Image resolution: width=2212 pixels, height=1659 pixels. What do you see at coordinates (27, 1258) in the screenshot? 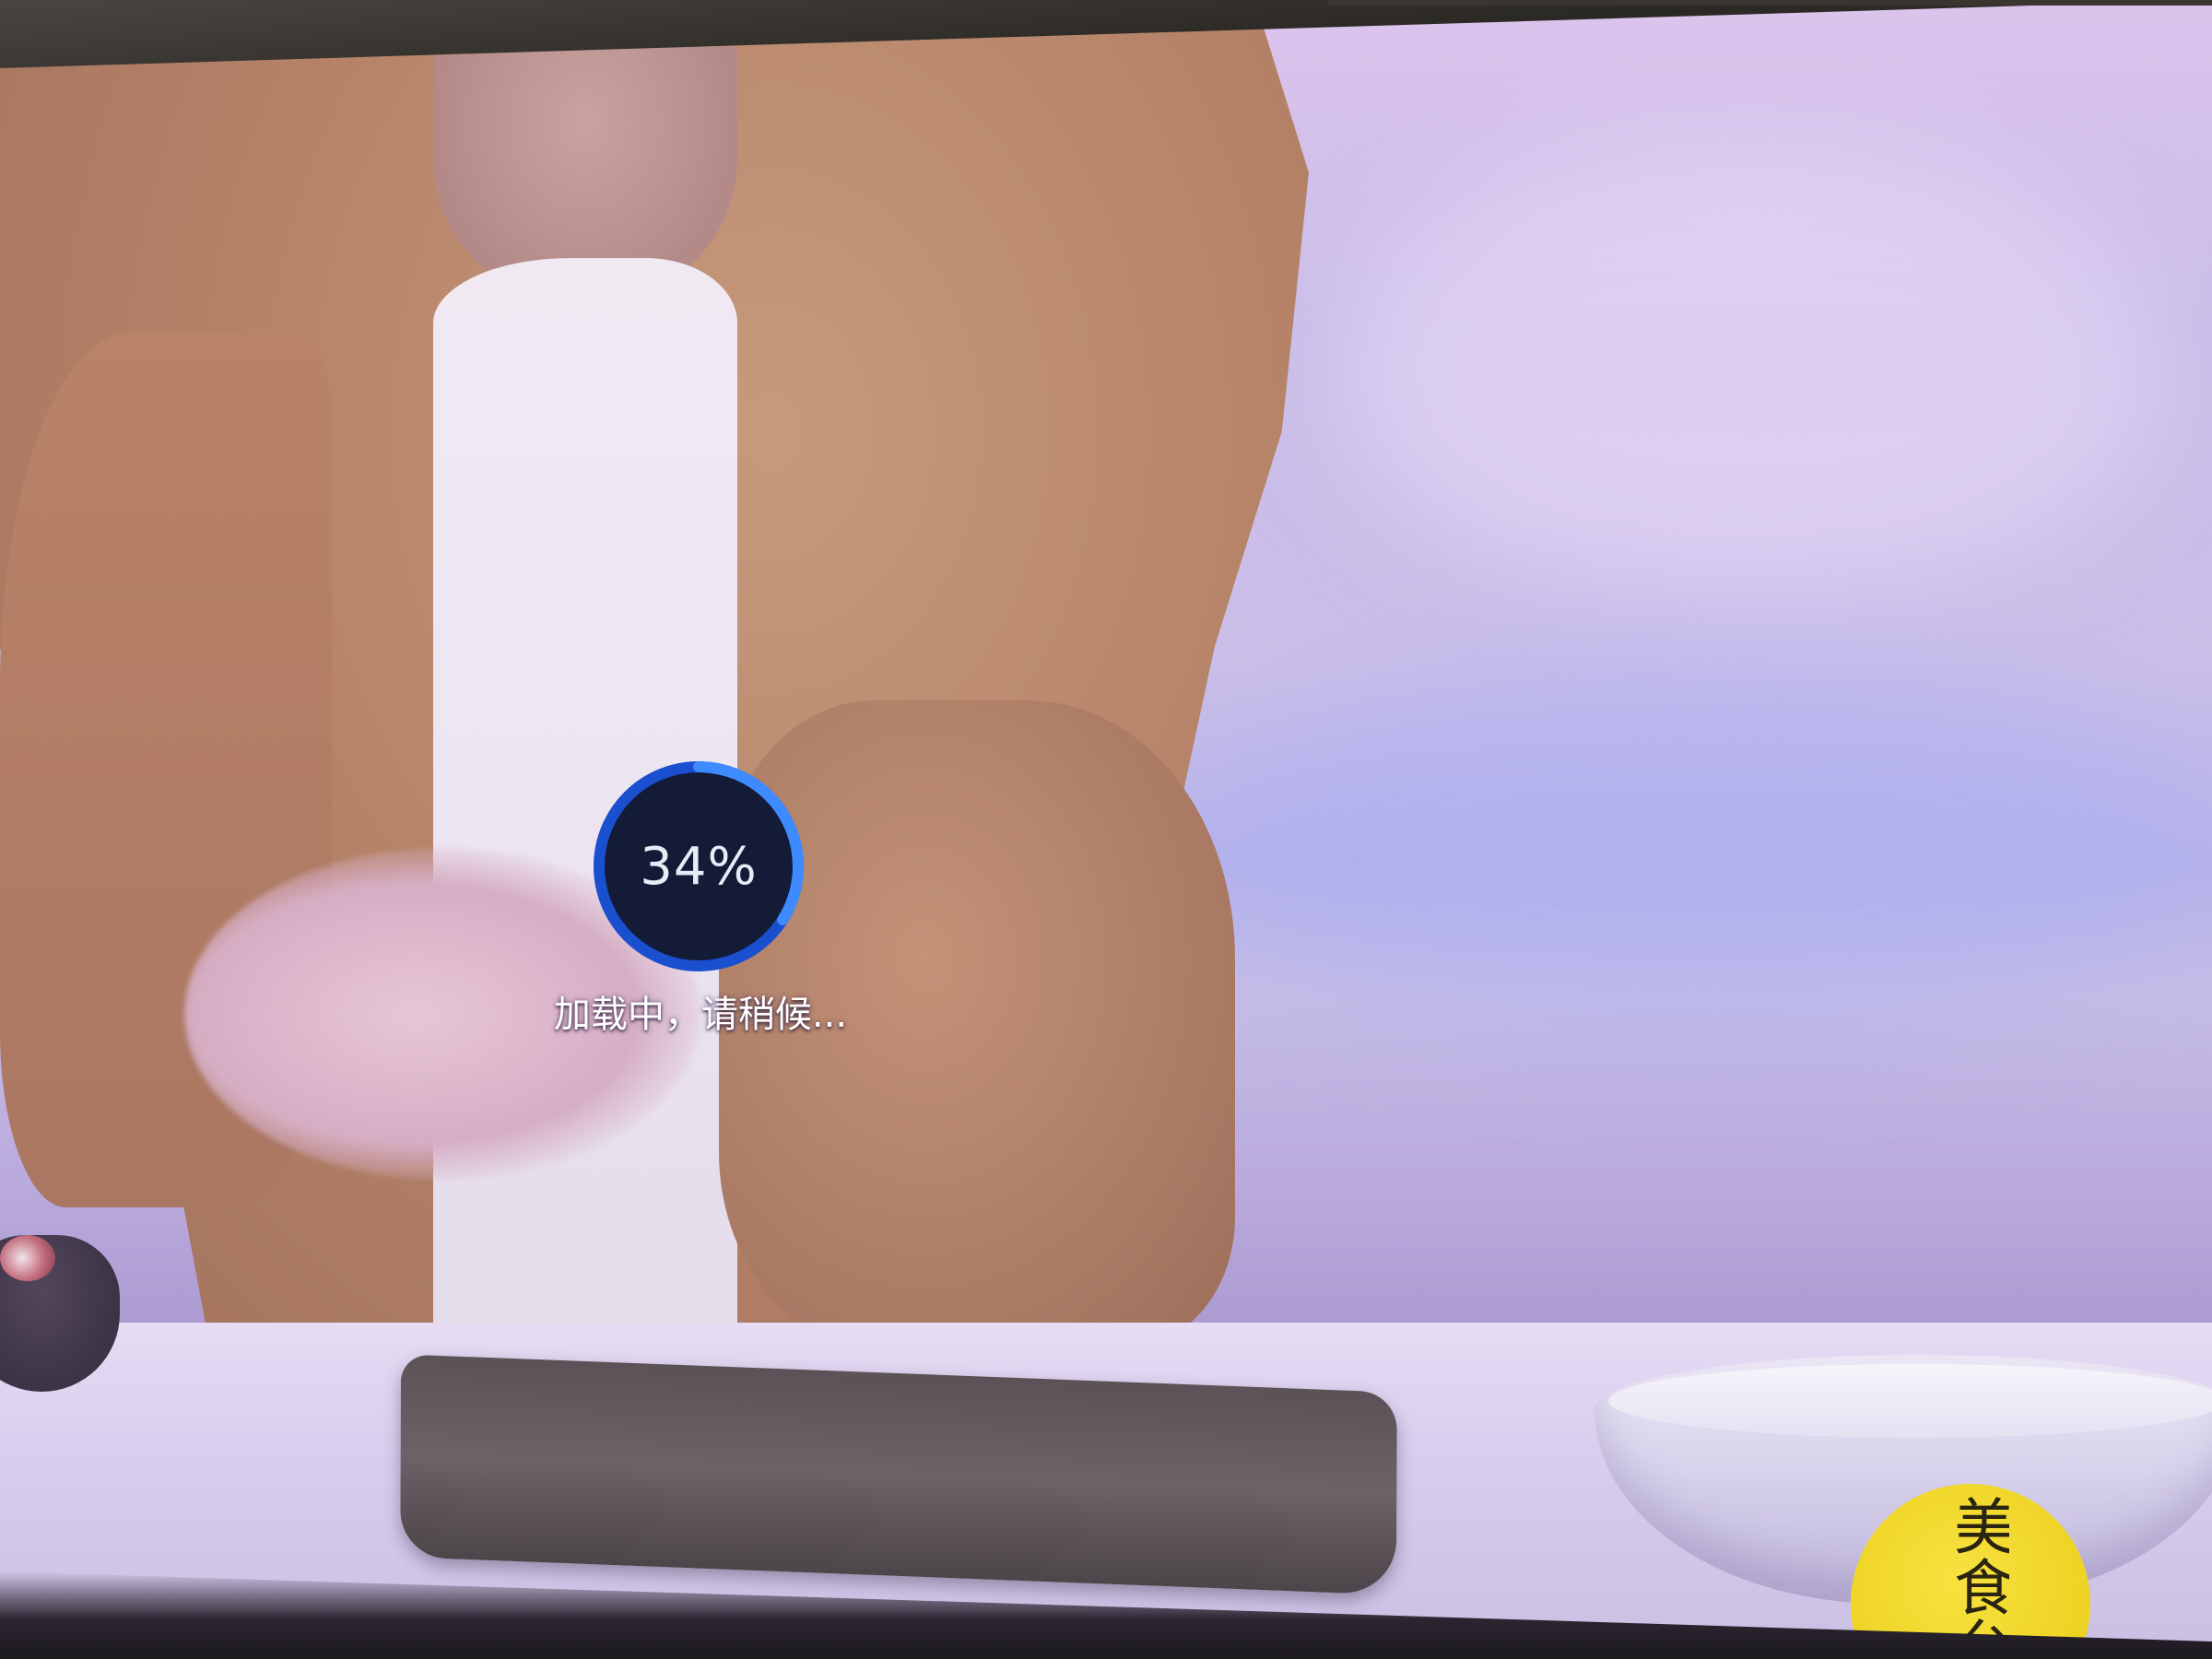
I see `bowl-food` at bounding box center [27, 1258].